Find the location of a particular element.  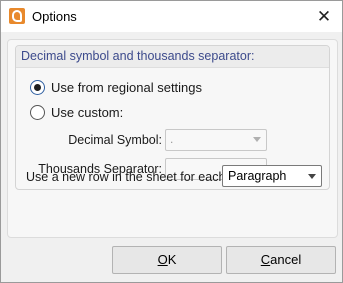

radio-regional-label: Use from regional settings is located at coordinates (127, 87).